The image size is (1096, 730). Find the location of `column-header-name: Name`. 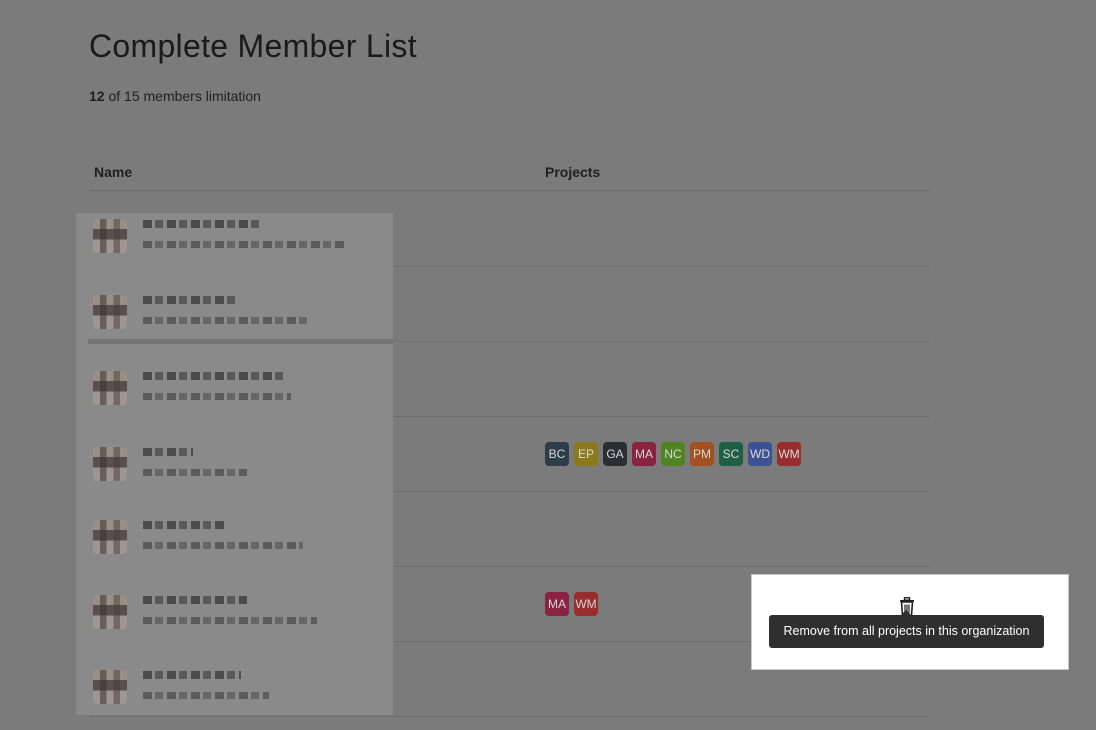

column-header-name: Name is located at coordinates (113, 172).